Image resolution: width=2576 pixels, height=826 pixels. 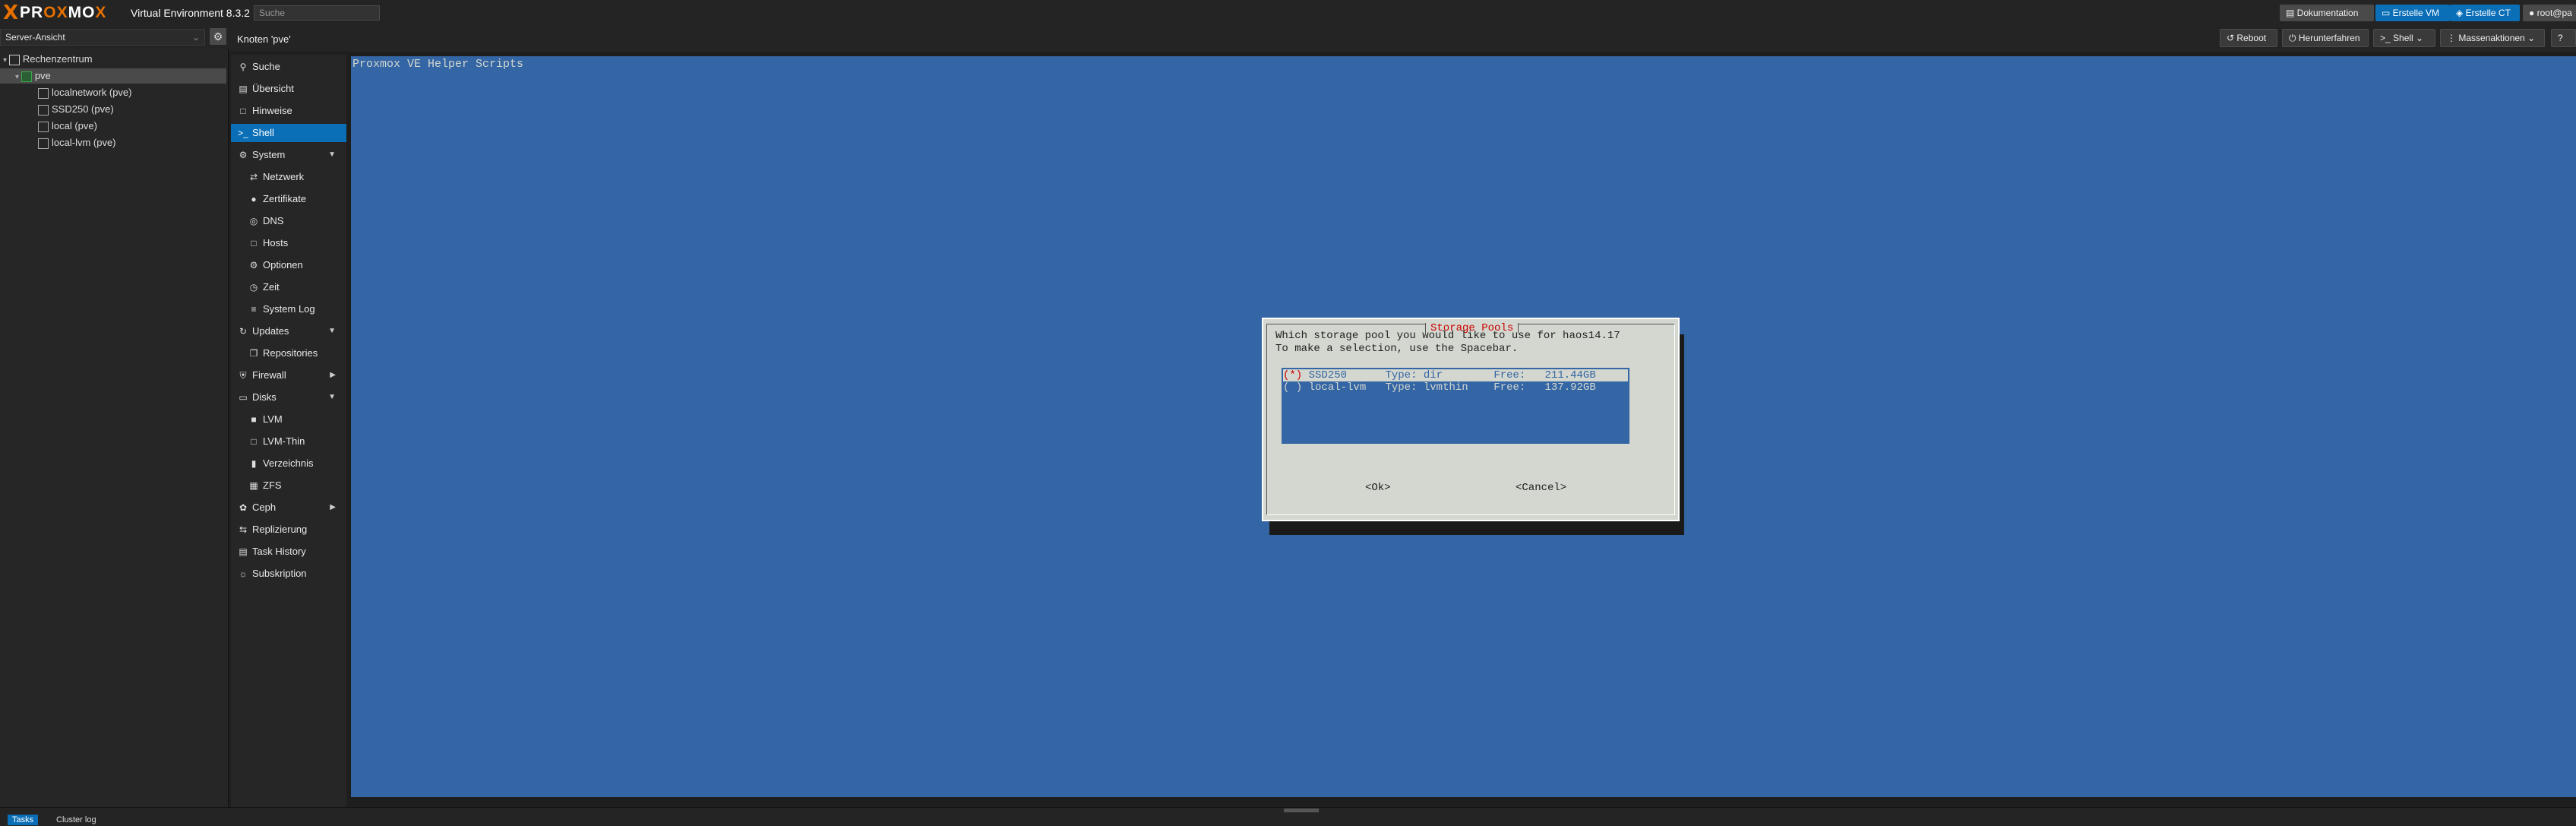 What do you see at coordinates (253, 221) in the screenshot?
I see `globe-icon: ◎` at bounding box center [253, 221].